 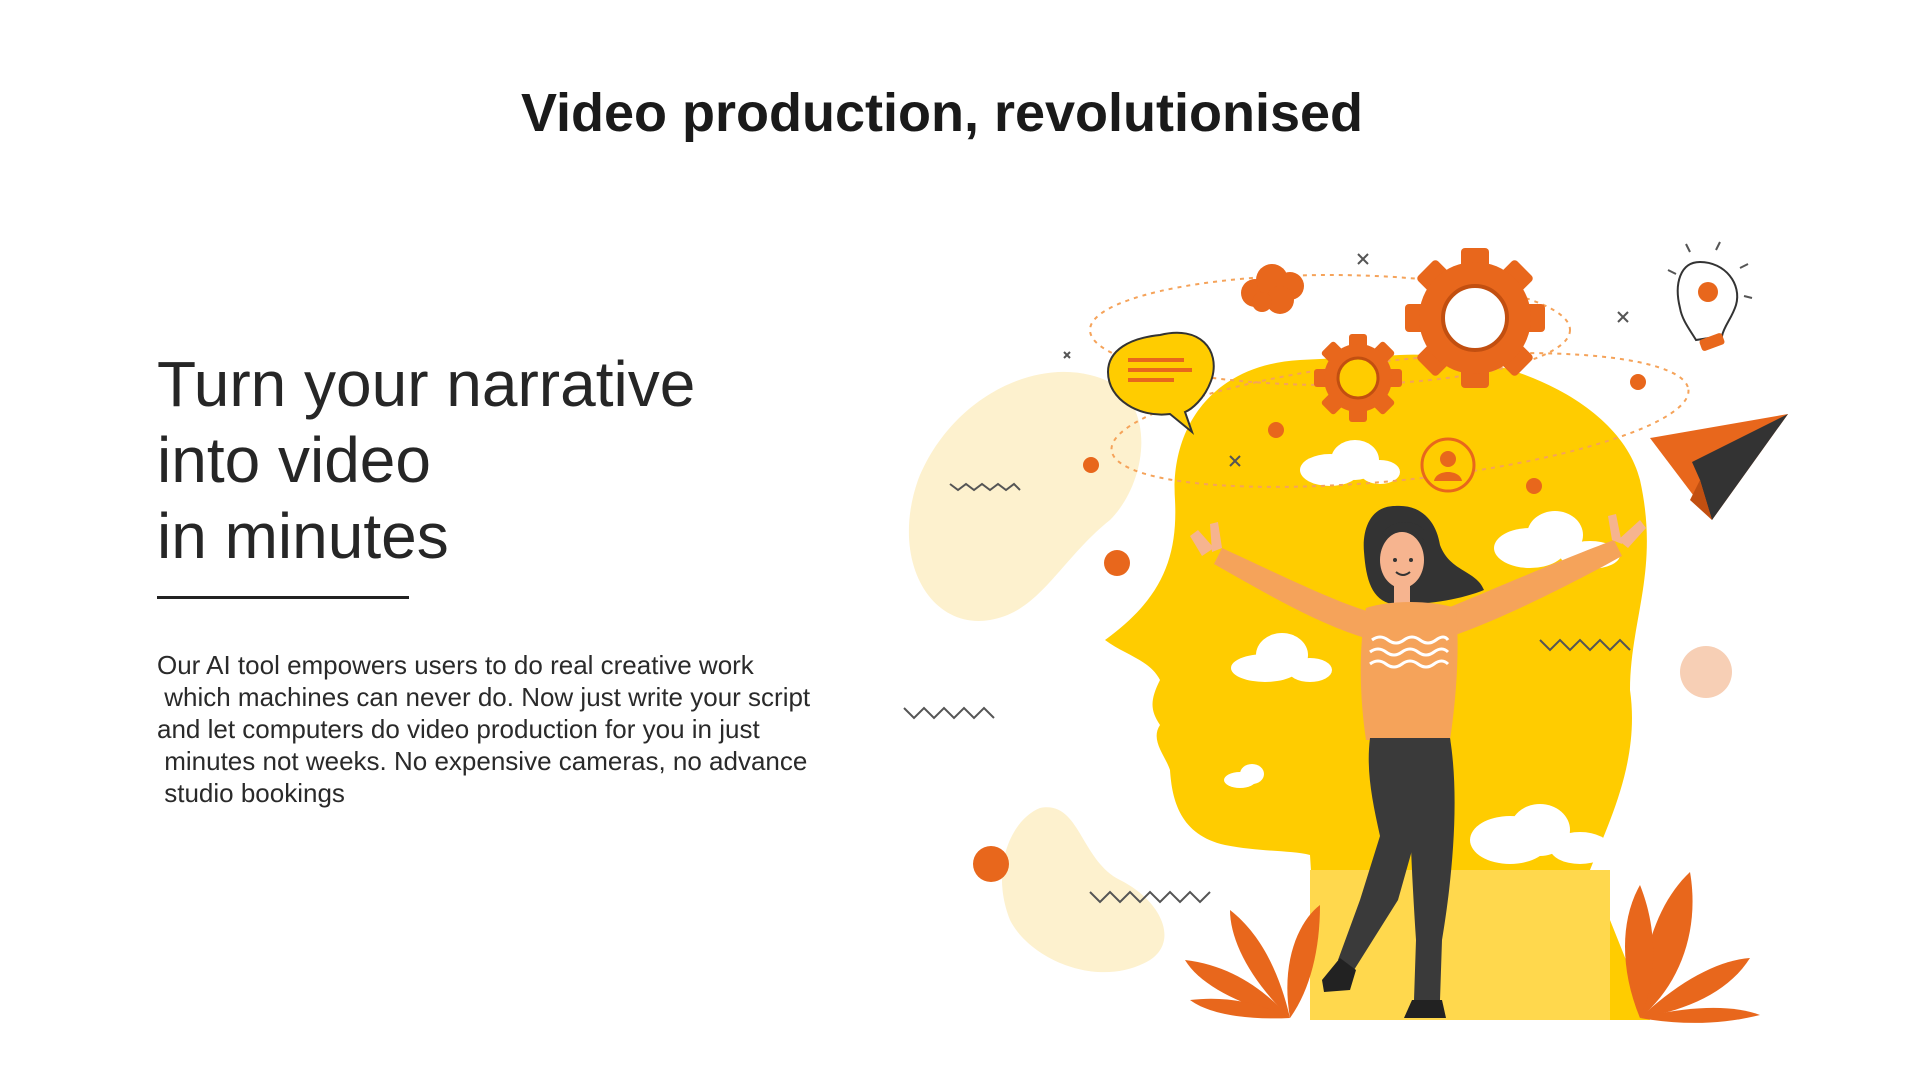 What do you see at coordinates (1272, 289) in the screenshot?
I see `cloud-icon` at bounding box center [1272, 289].